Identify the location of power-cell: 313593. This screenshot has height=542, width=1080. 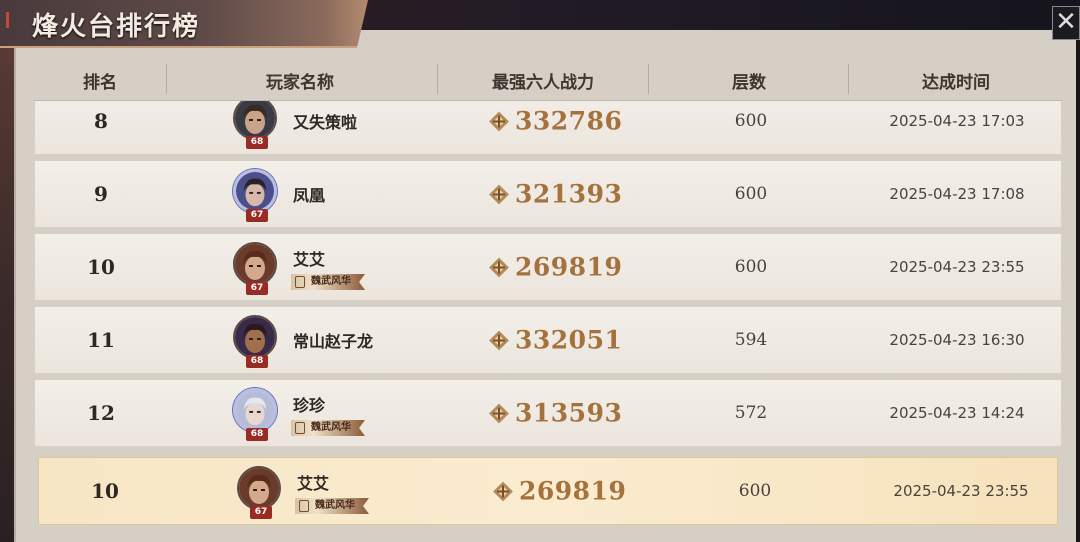
(555, 413).